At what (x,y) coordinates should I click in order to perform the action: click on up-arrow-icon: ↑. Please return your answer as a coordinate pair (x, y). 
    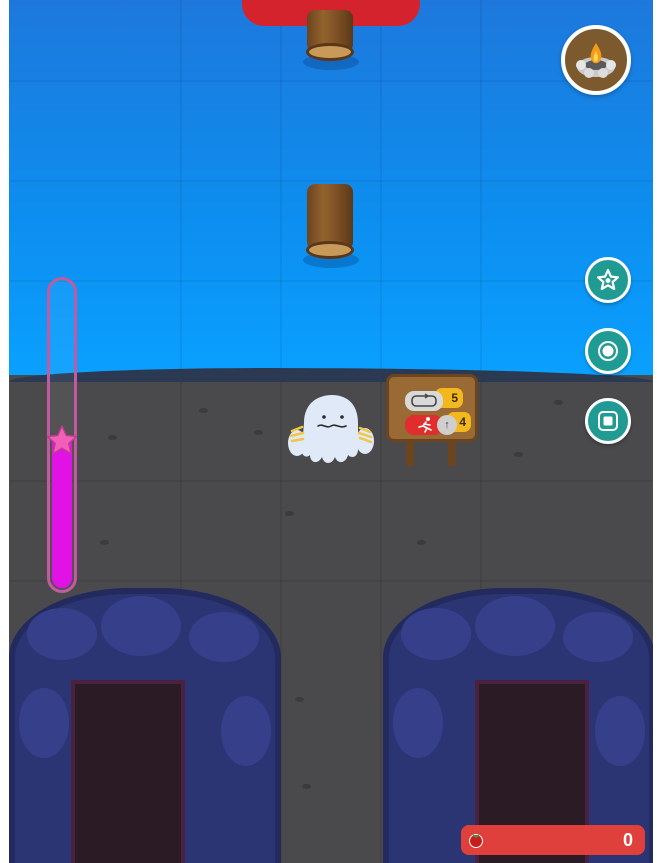
    Looking at the image, I should click on (447, 425).